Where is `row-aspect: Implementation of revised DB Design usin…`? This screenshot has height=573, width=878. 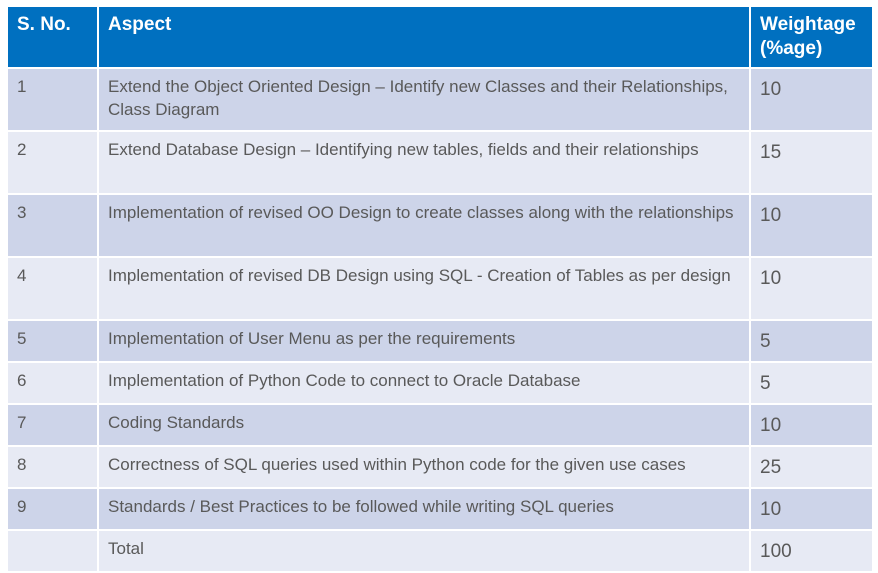 row-aspect: Implementation of revised DB Design usin… is located at coordinates (424, 288).